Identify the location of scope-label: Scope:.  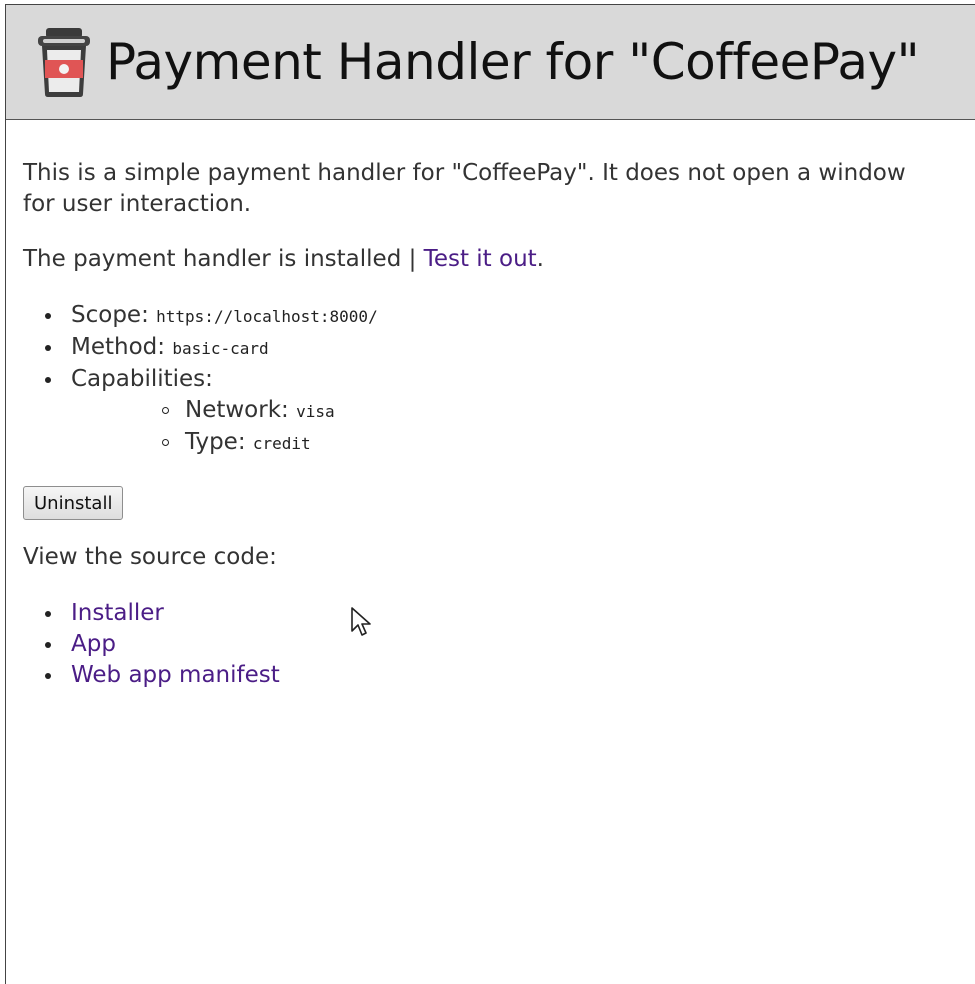
(114, 315).